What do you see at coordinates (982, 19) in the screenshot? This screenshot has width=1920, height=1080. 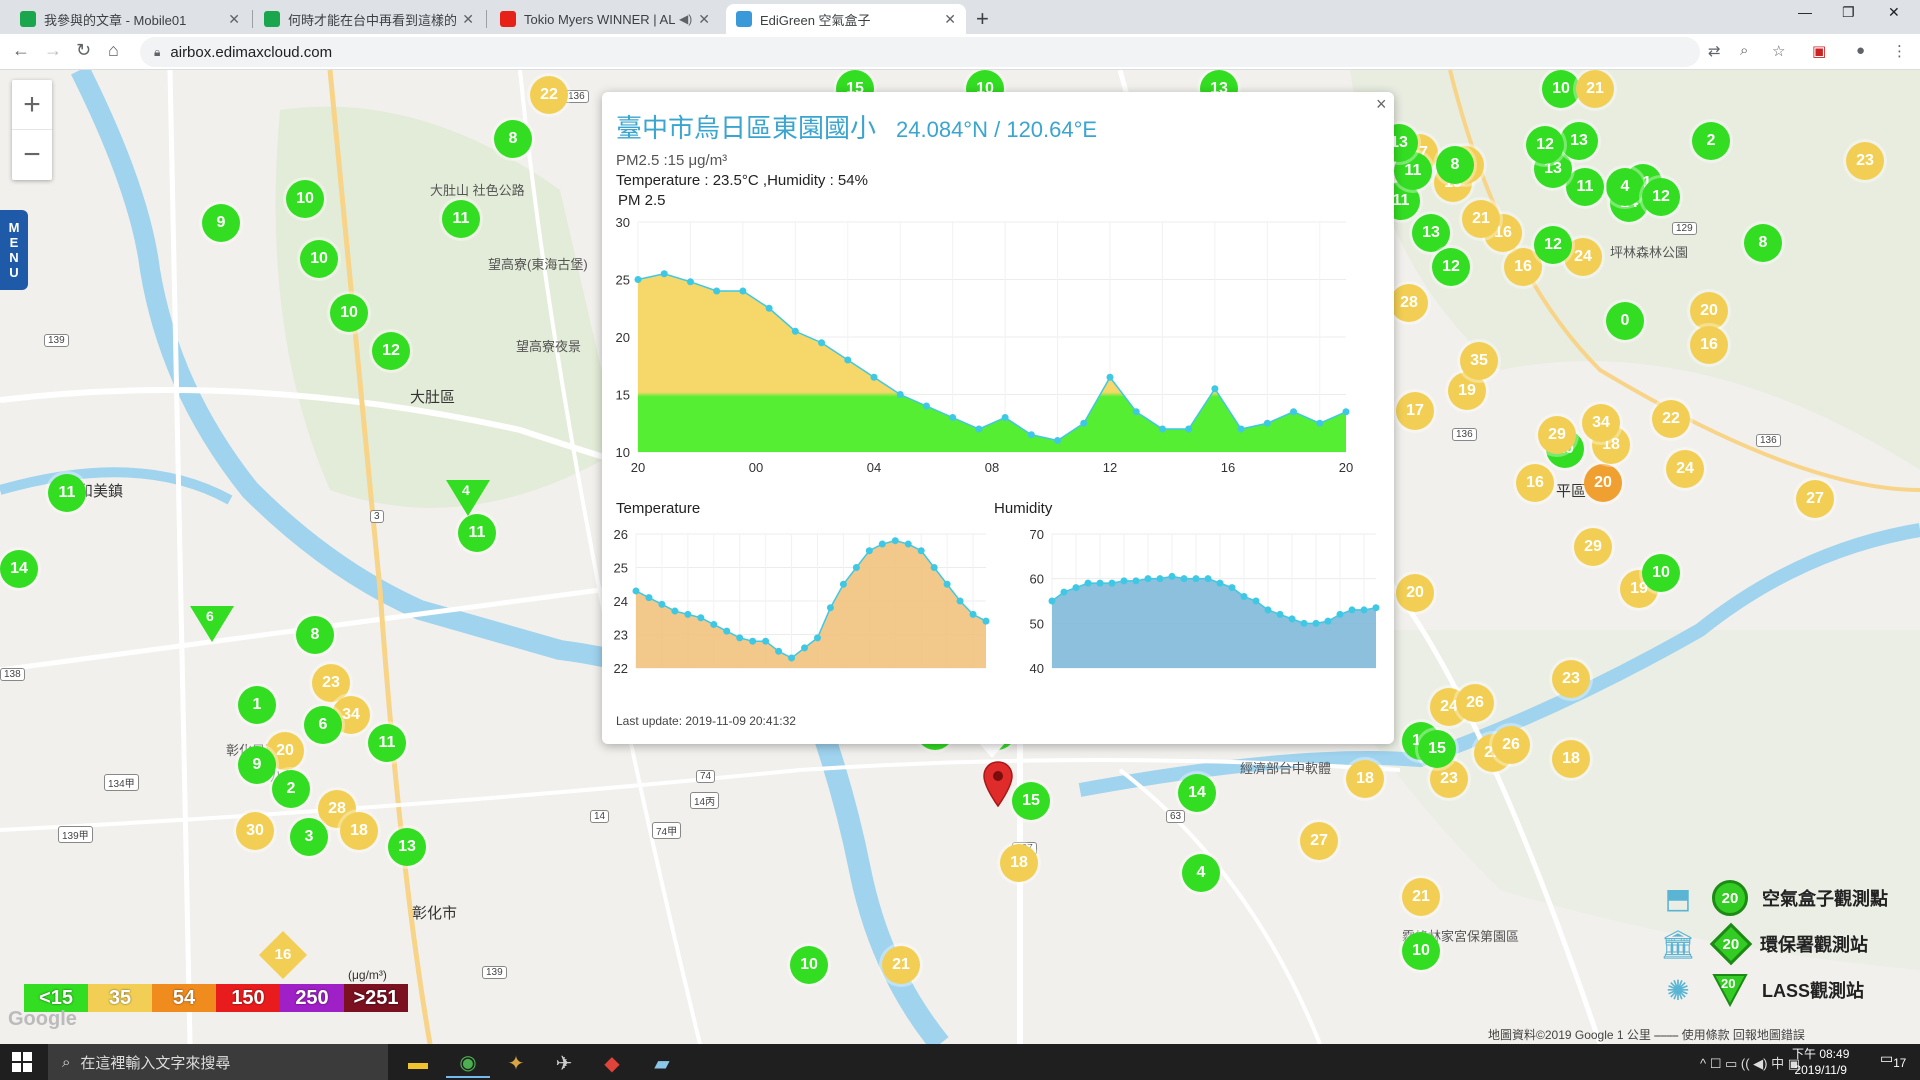 I see `new-tab-button: +` at bounding box center [982, 19].